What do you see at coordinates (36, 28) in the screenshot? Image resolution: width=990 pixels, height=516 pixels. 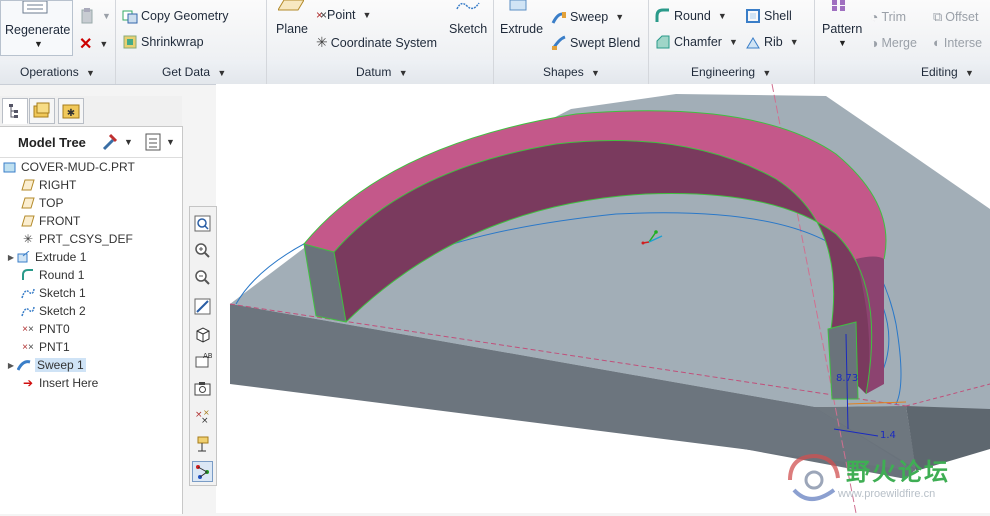 I see `regenerate-button: Regenerate ▼` at bounding box center [36, 28].